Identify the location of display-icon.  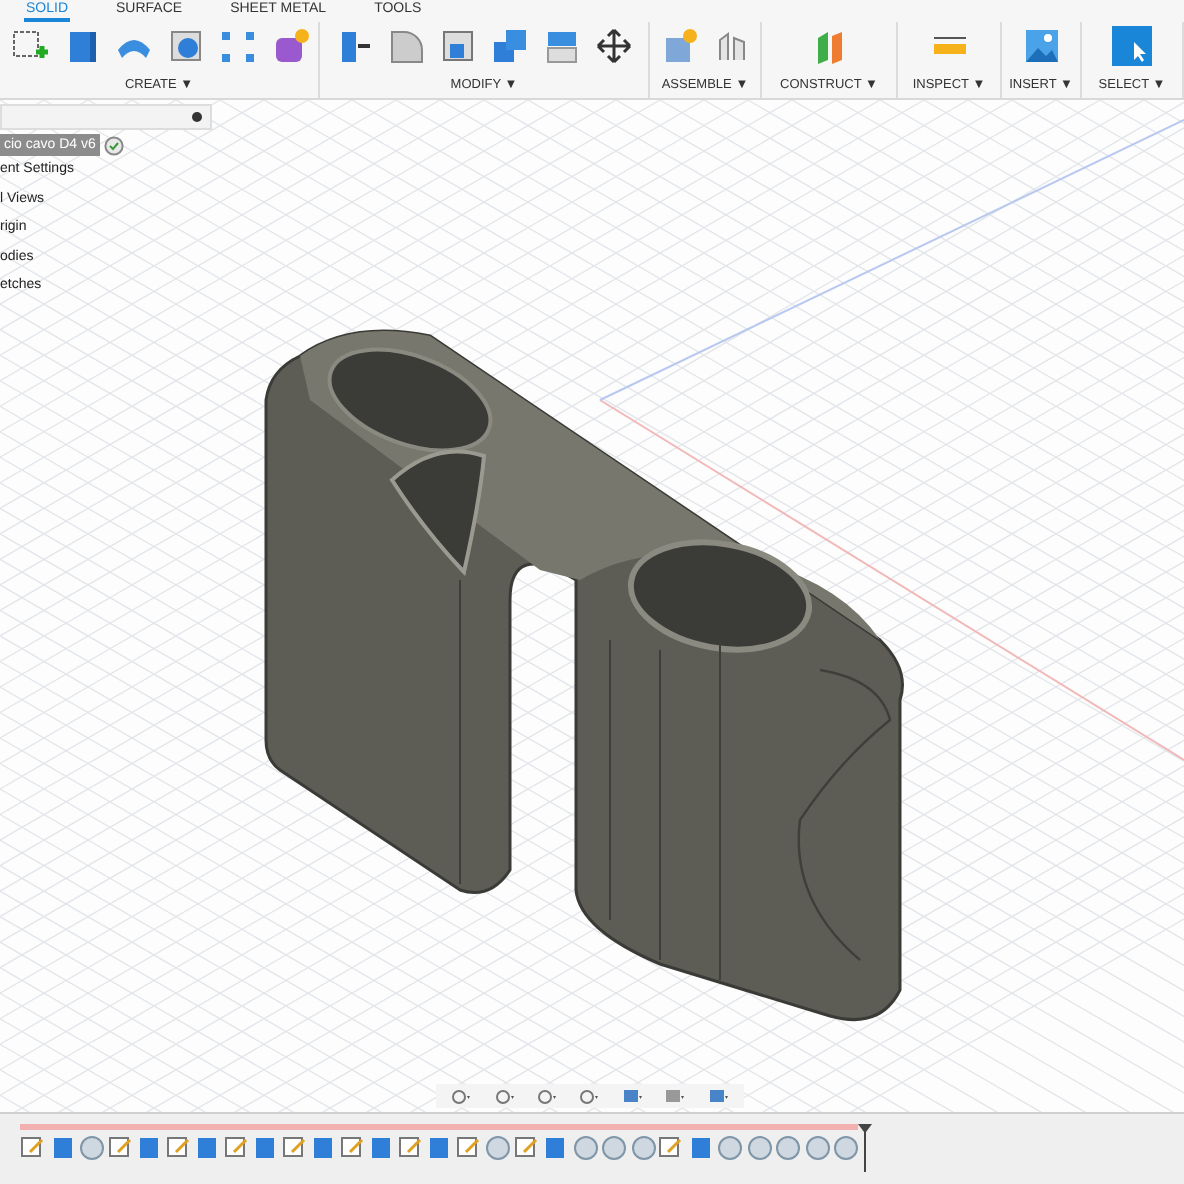
(632, 1096).